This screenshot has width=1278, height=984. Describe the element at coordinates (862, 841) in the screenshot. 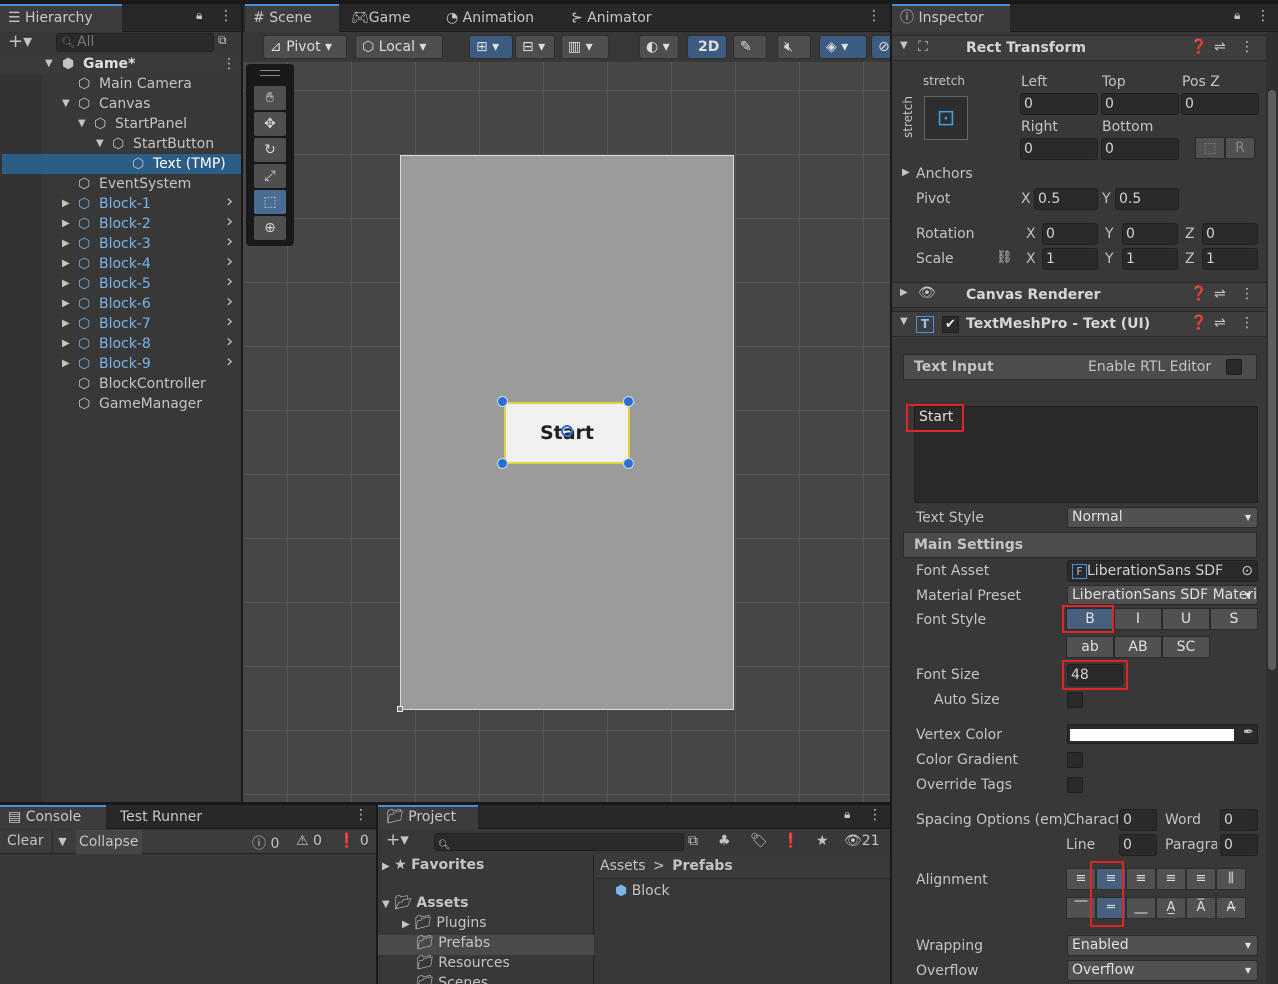

I see `hidden-packages-count: 👁︎21` at that location.